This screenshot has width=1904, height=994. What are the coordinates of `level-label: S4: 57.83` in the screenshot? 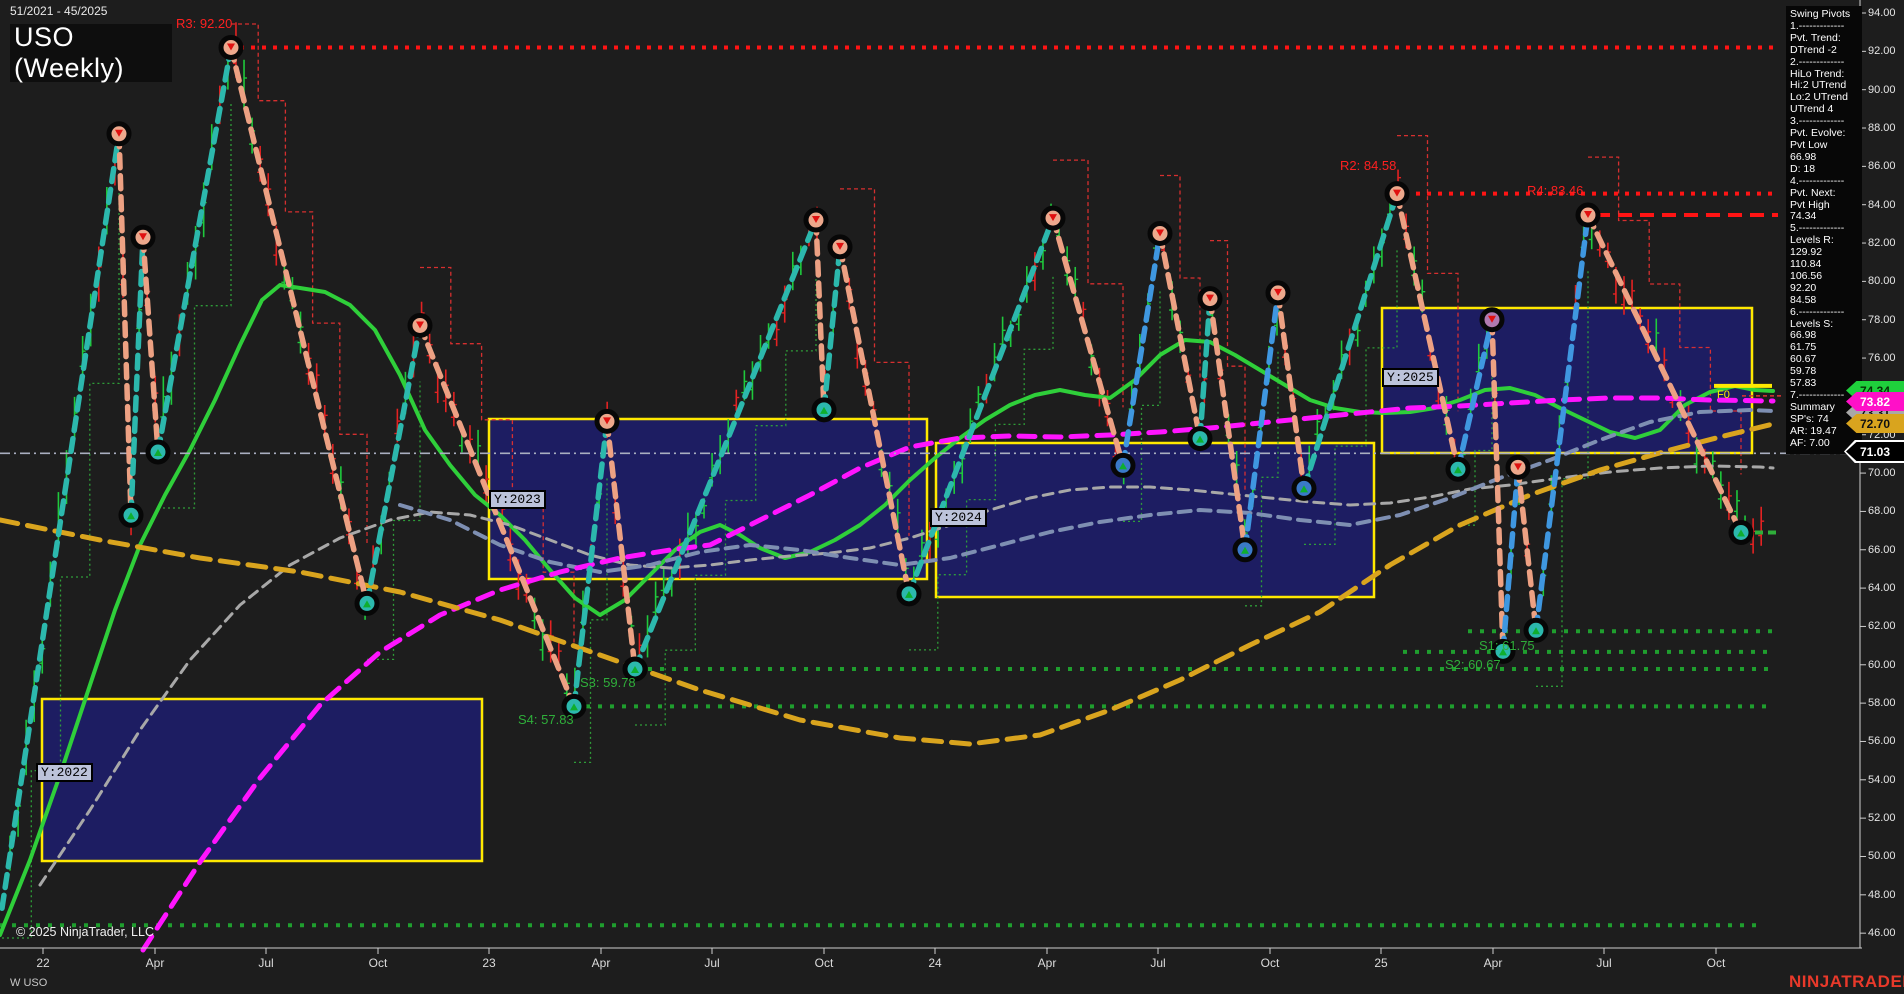 It's located at (546, 719).